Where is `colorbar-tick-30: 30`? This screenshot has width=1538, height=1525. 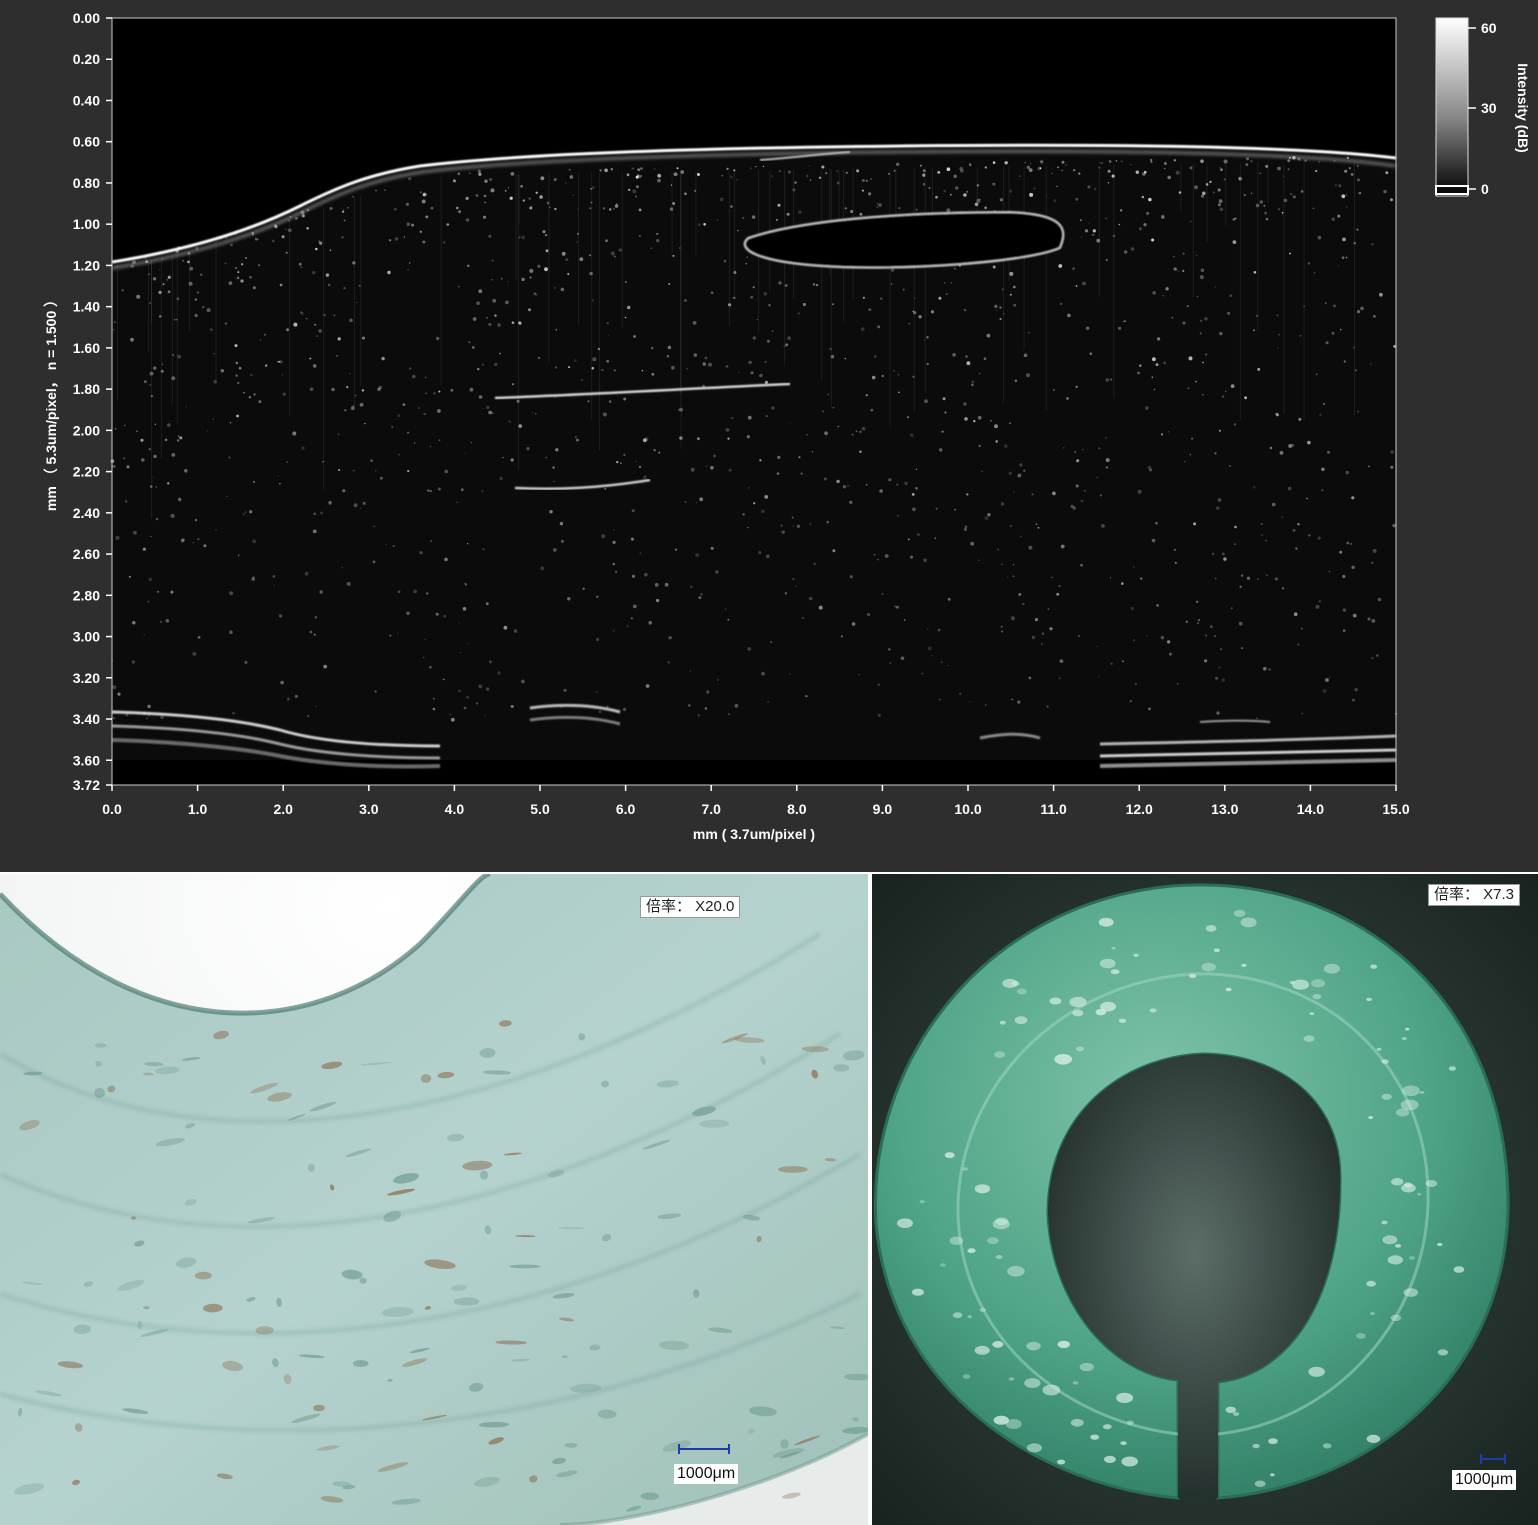 colorbar-tick-30: 30 is located at coordinates (1489, 108).